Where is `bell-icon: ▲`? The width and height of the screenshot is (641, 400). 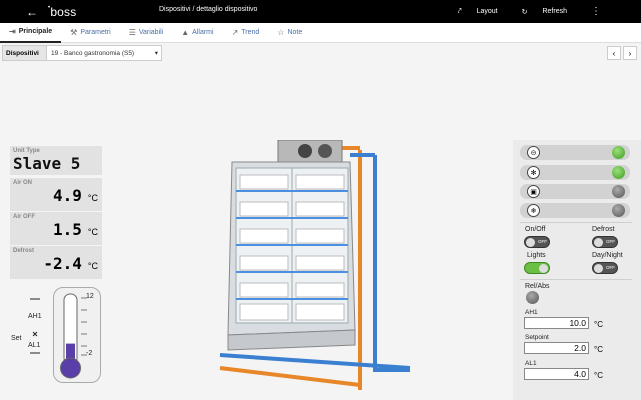 bell-icon: ▲ is located at coordinates (185, 32).